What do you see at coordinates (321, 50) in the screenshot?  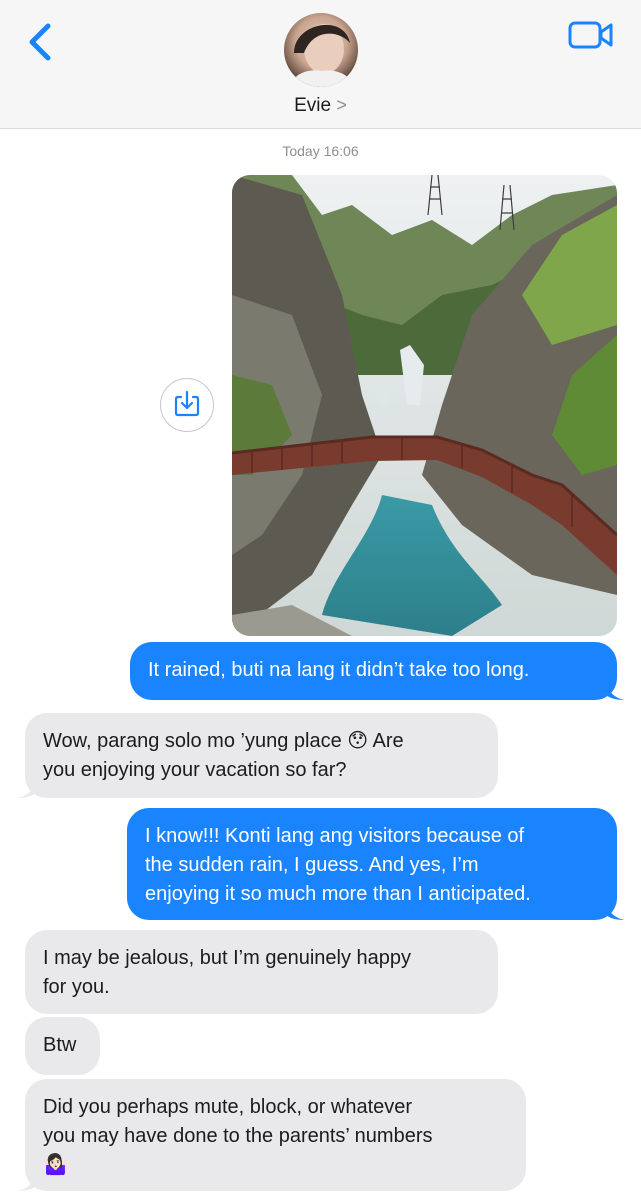 I see `avatar` at bounding box center [321, 50].